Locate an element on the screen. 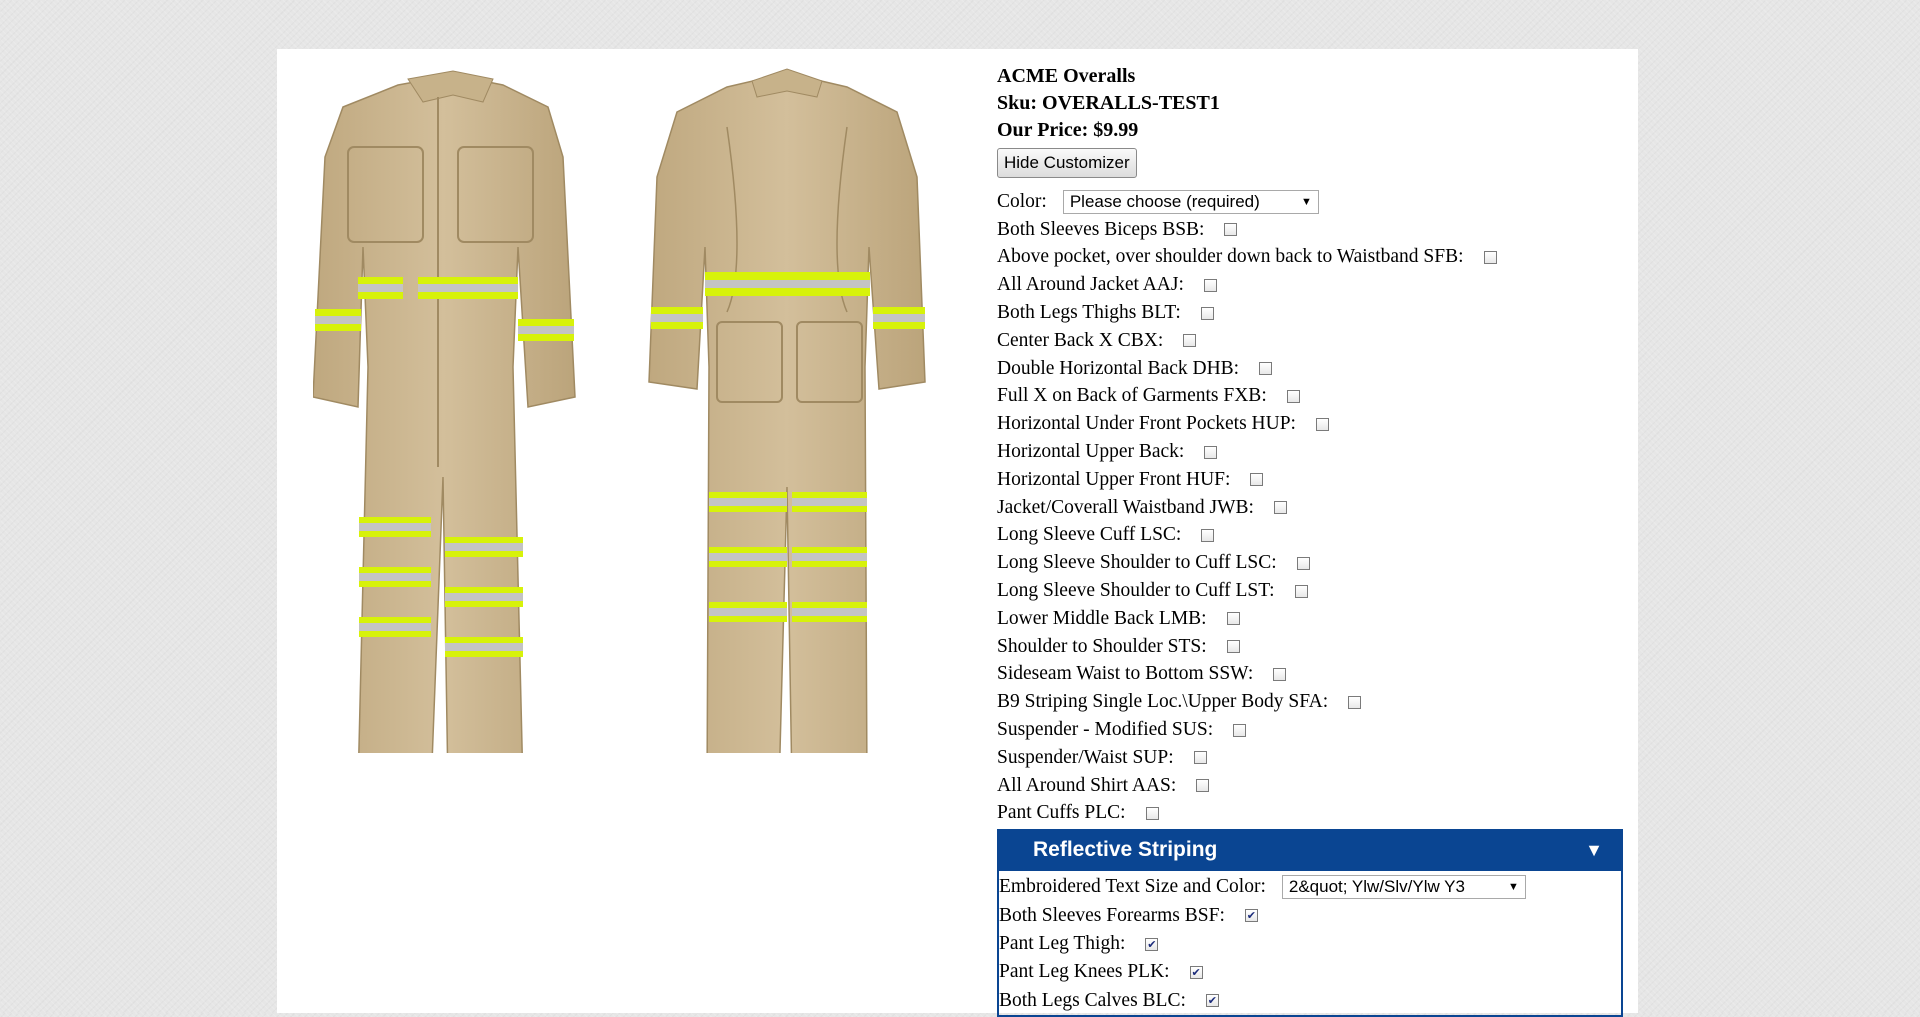 Image resolution: width=1920 pixels, height=1017 pixels. option-label: Double Horizontal Back DHB: is located at coordinates (1118, 368).